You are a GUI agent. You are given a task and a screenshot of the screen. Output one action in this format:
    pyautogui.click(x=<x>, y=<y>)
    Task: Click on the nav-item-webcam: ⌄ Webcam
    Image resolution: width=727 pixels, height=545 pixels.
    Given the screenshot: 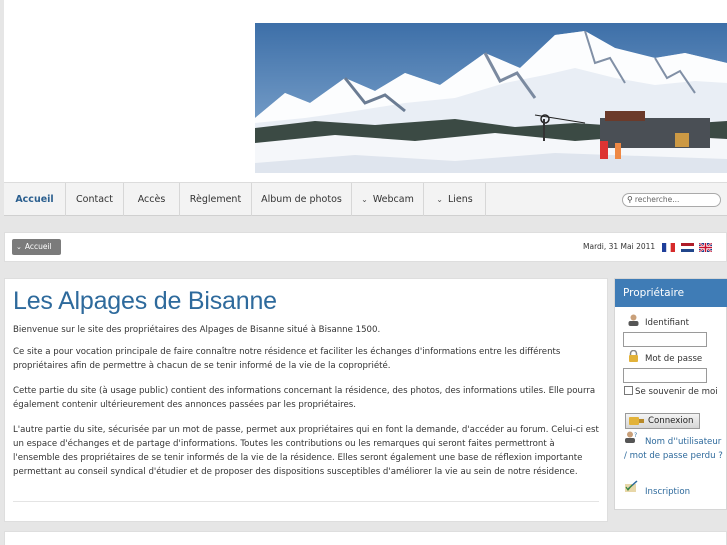 What is the action you would take?
    pyautogui.click(x=388, y=199)
    